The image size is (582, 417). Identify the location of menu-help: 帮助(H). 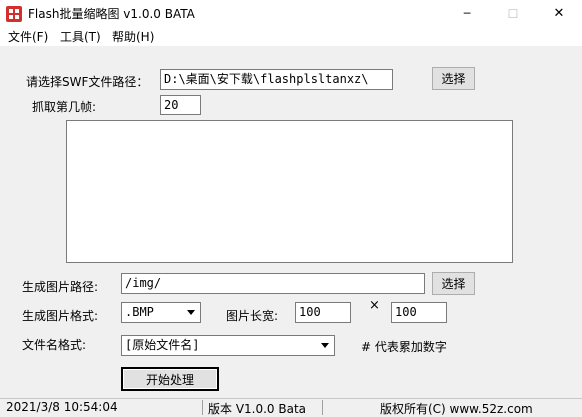
(133, 36).